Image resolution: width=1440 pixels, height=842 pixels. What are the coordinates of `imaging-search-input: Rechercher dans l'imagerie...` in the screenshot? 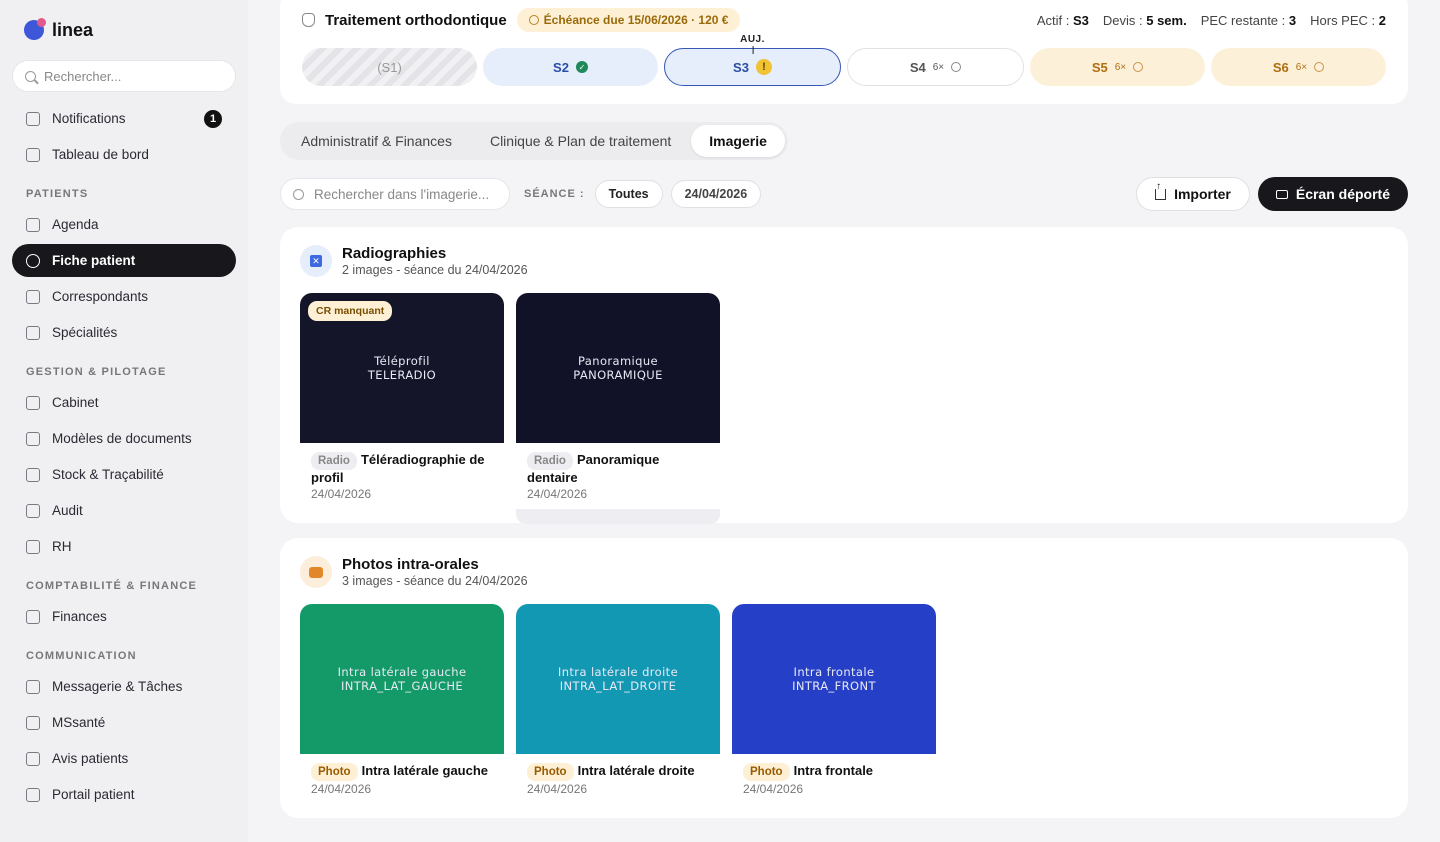 It's located at (395, 194).